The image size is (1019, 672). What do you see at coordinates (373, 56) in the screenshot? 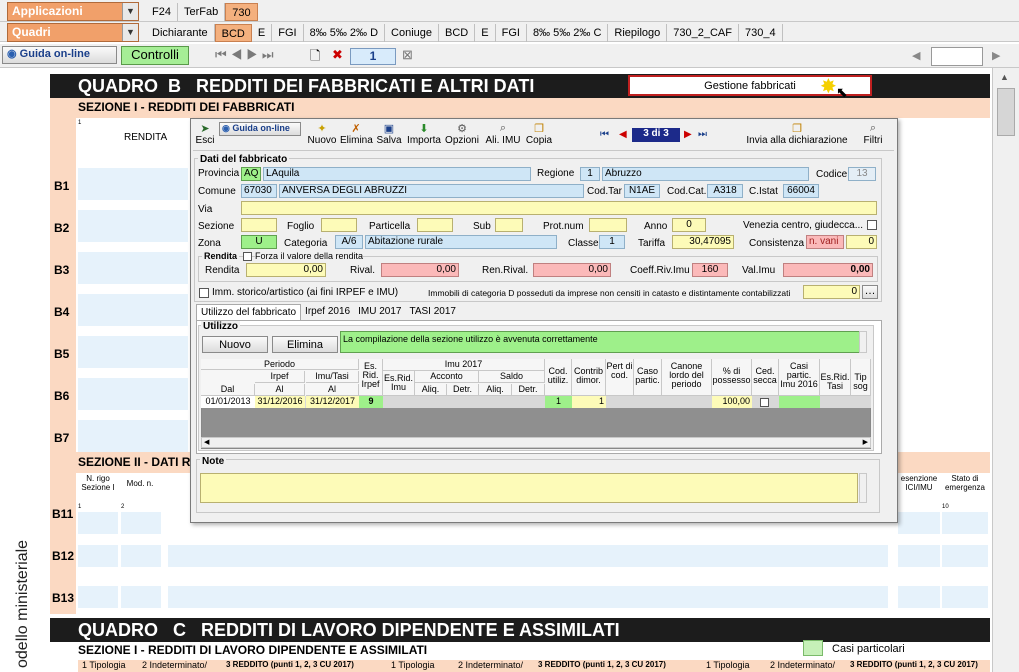
I see `page-number-input: 1` at bounding box center [373, 56].